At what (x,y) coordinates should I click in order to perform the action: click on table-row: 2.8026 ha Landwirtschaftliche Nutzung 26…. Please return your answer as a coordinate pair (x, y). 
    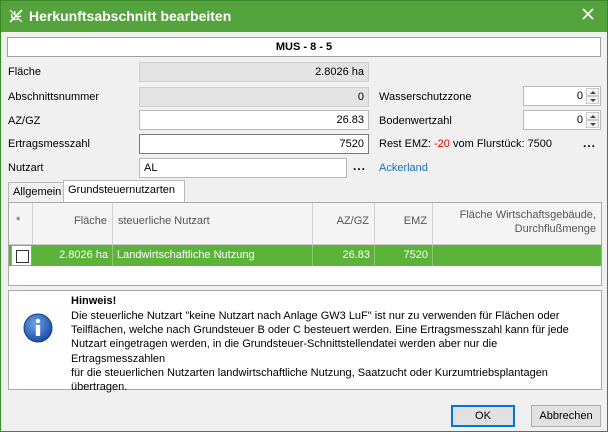
    Looking at the image, I should click on (305, 255).